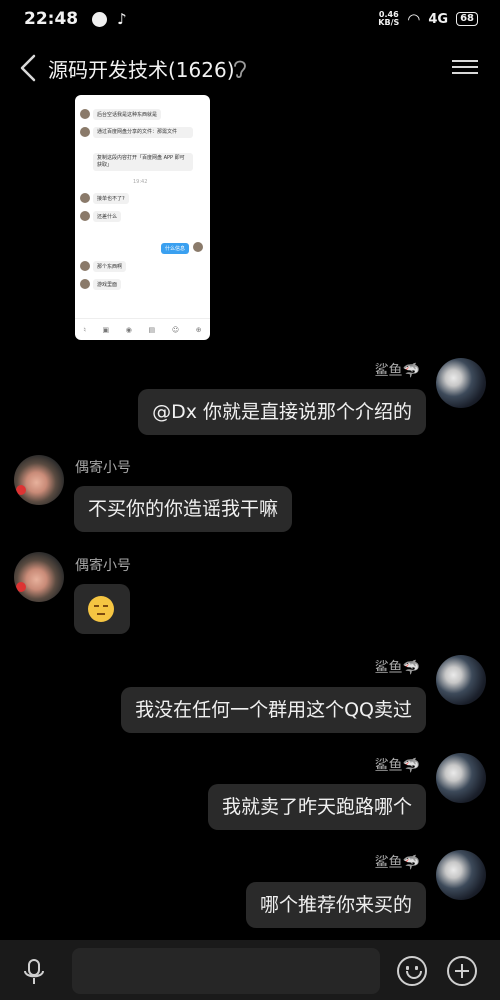 This screenshot has width=500, height=1000. What do you see at coordinates (198, 329) in the screenshot?
I see `thumb-plus-icon: ⊕` at bounding box center [198, 329].